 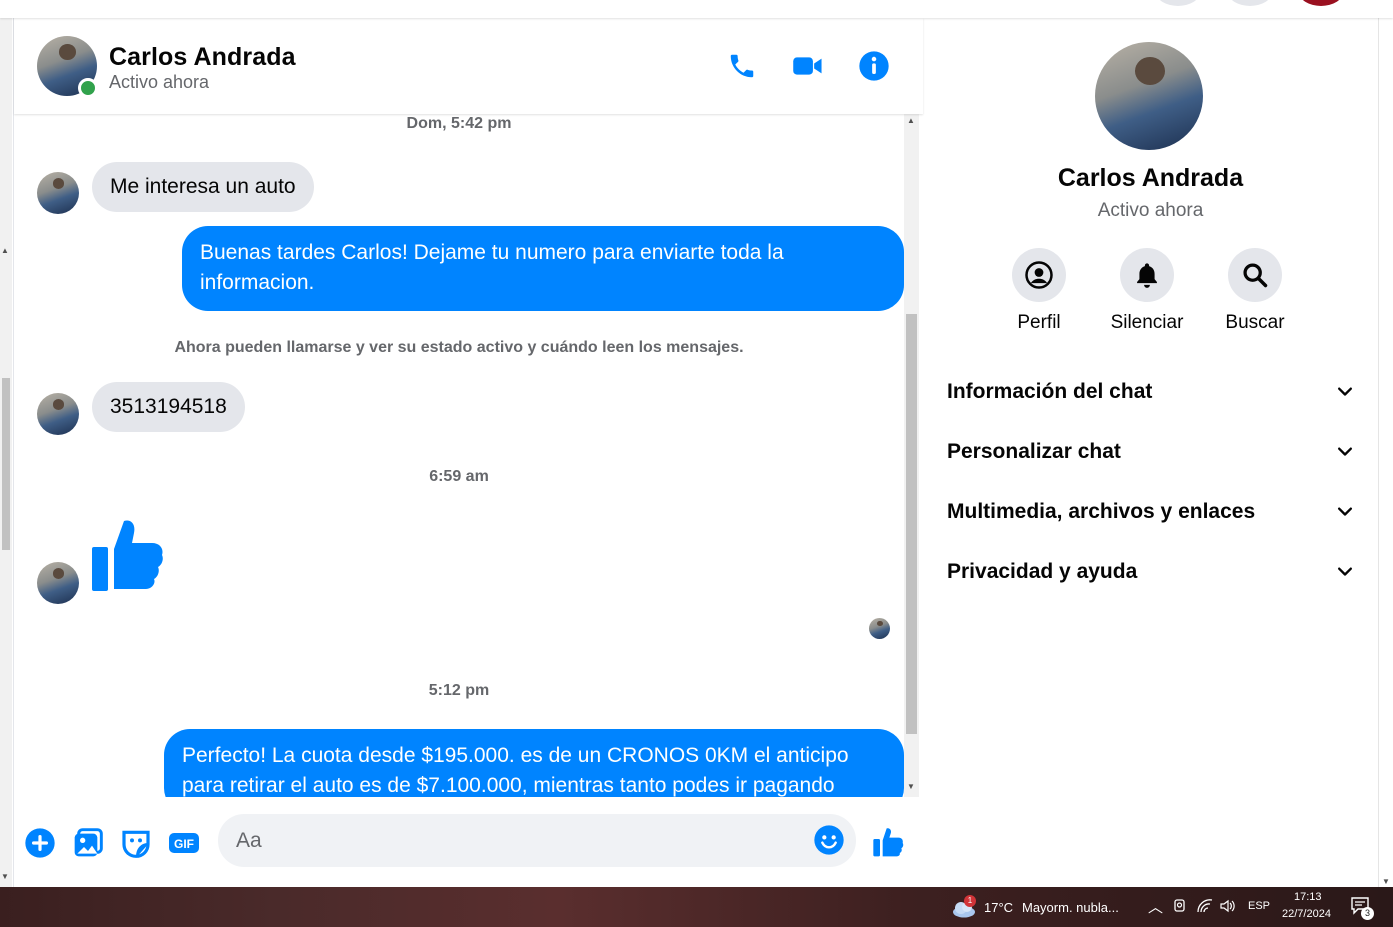 I want to click on bell-icon, so click(x=1147, y=275).